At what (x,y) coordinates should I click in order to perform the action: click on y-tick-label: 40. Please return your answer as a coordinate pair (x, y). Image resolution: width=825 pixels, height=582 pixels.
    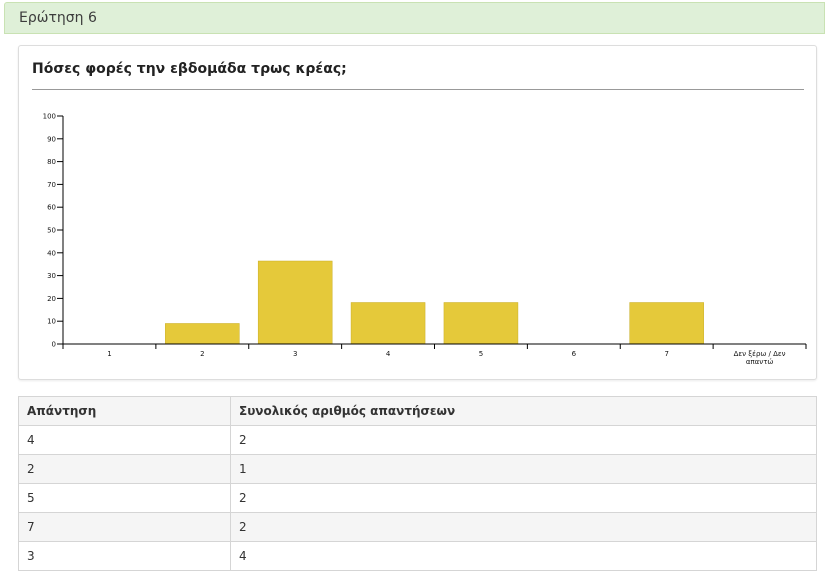
    Looking at the image, I should click on (51, 253).